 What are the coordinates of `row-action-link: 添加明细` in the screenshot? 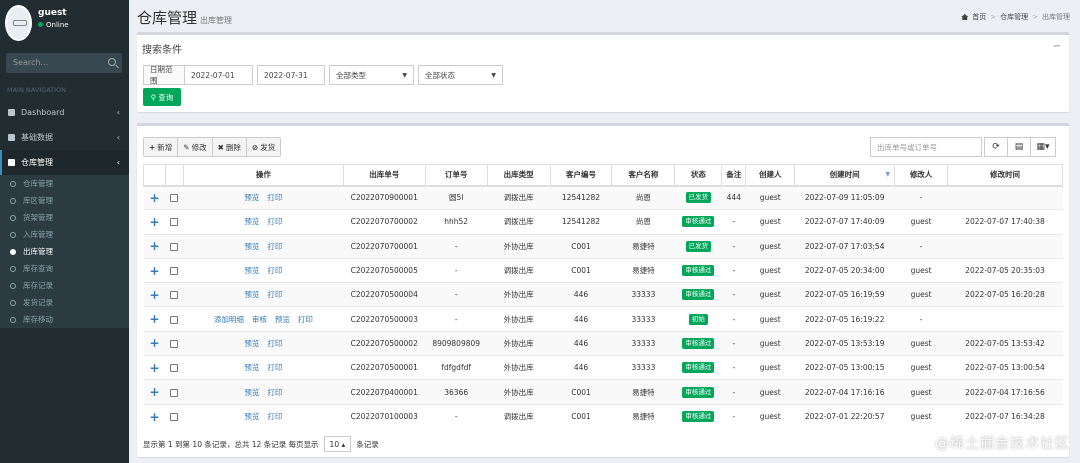 It's located at (229, 319).